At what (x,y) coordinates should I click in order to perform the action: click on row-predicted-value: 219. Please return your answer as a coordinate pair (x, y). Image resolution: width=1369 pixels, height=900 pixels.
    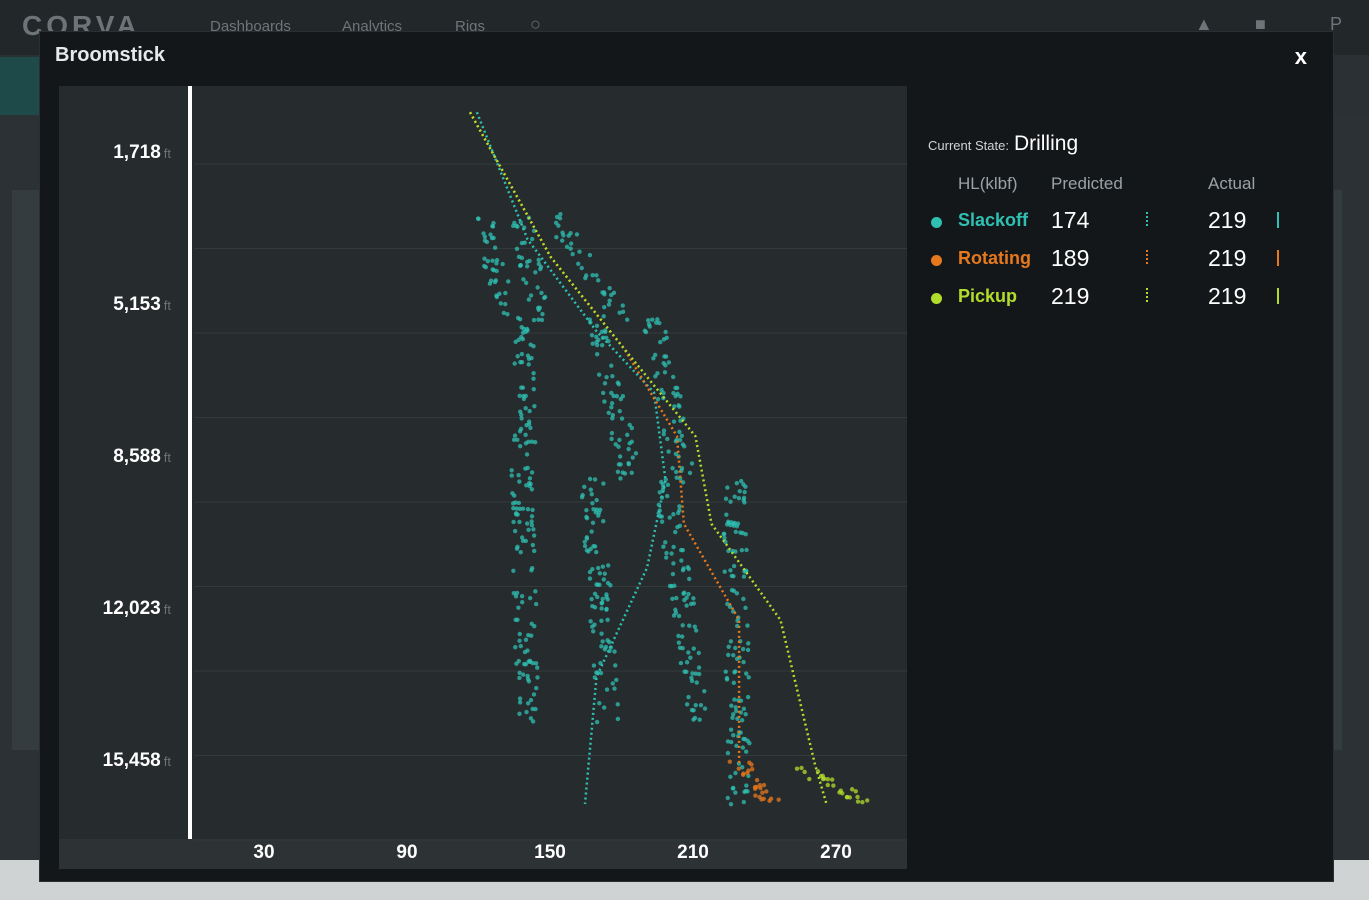
    Looking at the image, I should click on (1070, 296).